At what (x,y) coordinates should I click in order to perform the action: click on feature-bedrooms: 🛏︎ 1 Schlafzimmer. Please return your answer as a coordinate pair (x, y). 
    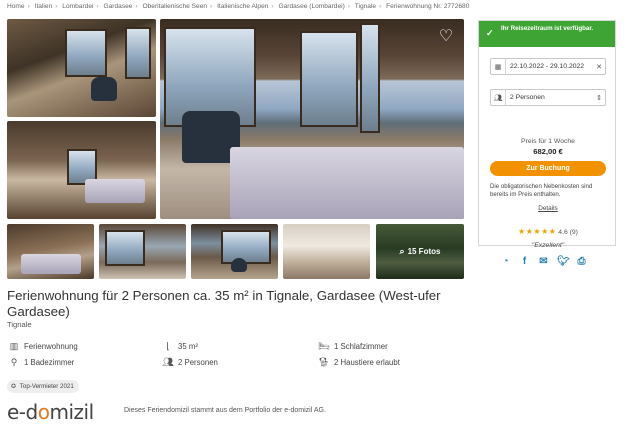
    Looking at the image, I should click on (352, 346).